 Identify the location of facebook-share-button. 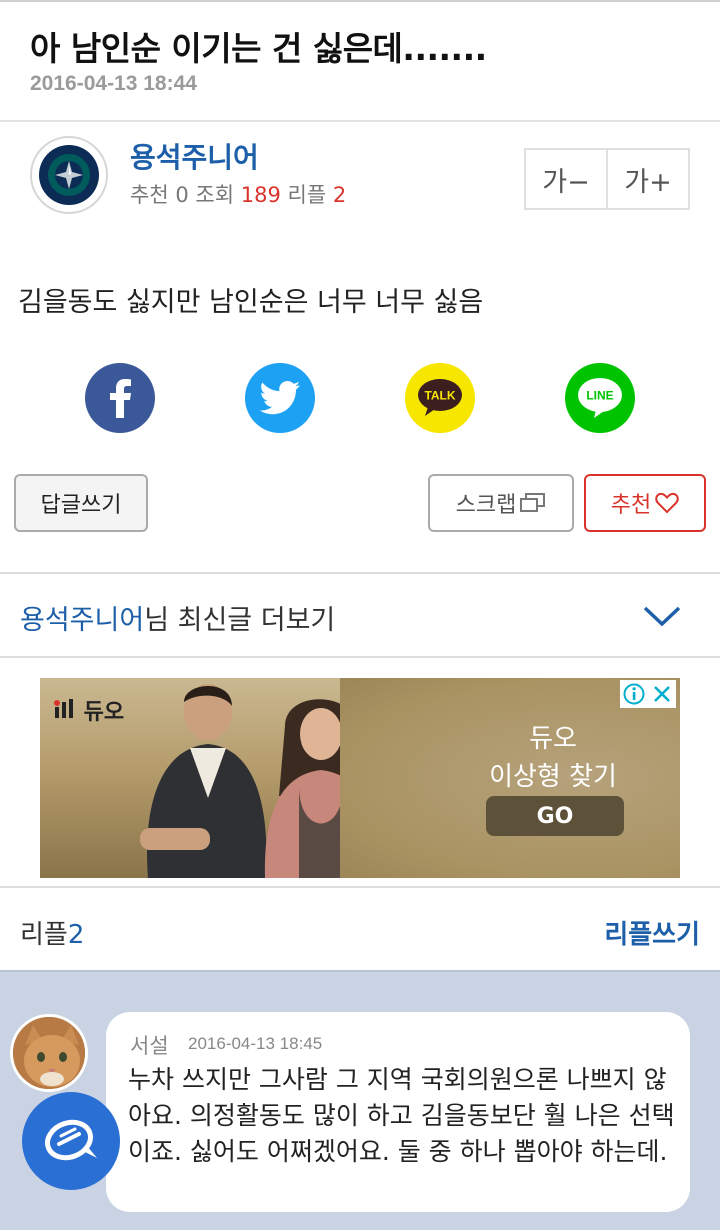
(120, 398).